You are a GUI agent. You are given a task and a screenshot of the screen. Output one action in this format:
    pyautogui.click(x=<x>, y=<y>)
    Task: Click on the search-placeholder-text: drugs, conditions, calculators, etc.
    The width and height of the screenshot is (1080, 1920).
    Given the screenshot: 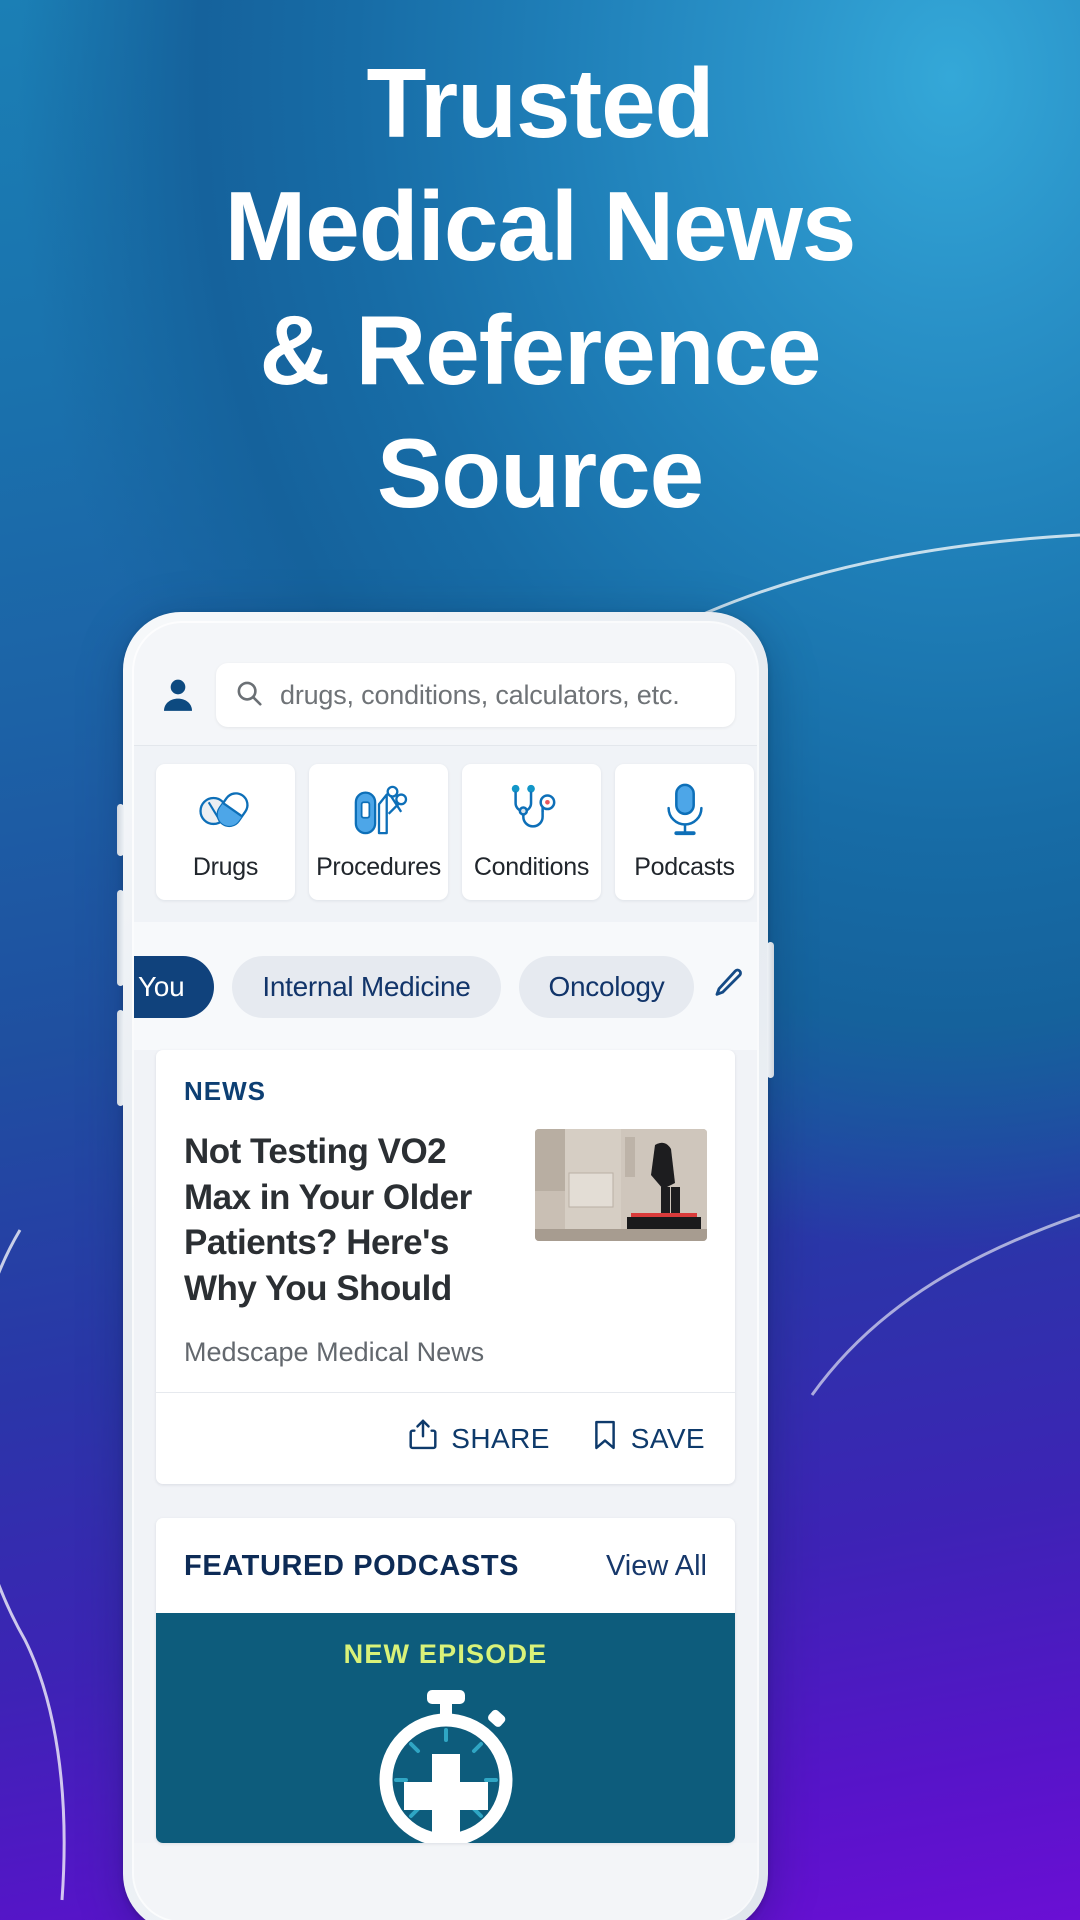 What is the action you would take?
    pyautogui.click(x=480, y=694)
    